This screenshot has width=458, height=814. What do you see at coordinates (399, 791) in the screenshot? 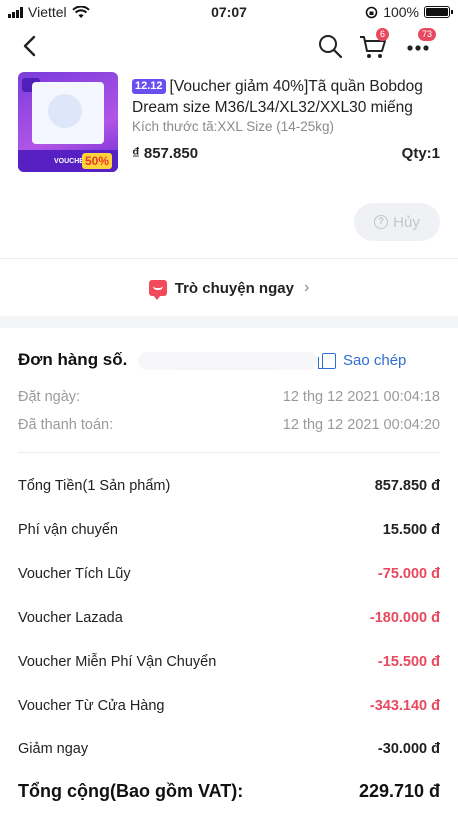
I see `grand-total-value: 229.710 đ` at bounding box center [399, 791].